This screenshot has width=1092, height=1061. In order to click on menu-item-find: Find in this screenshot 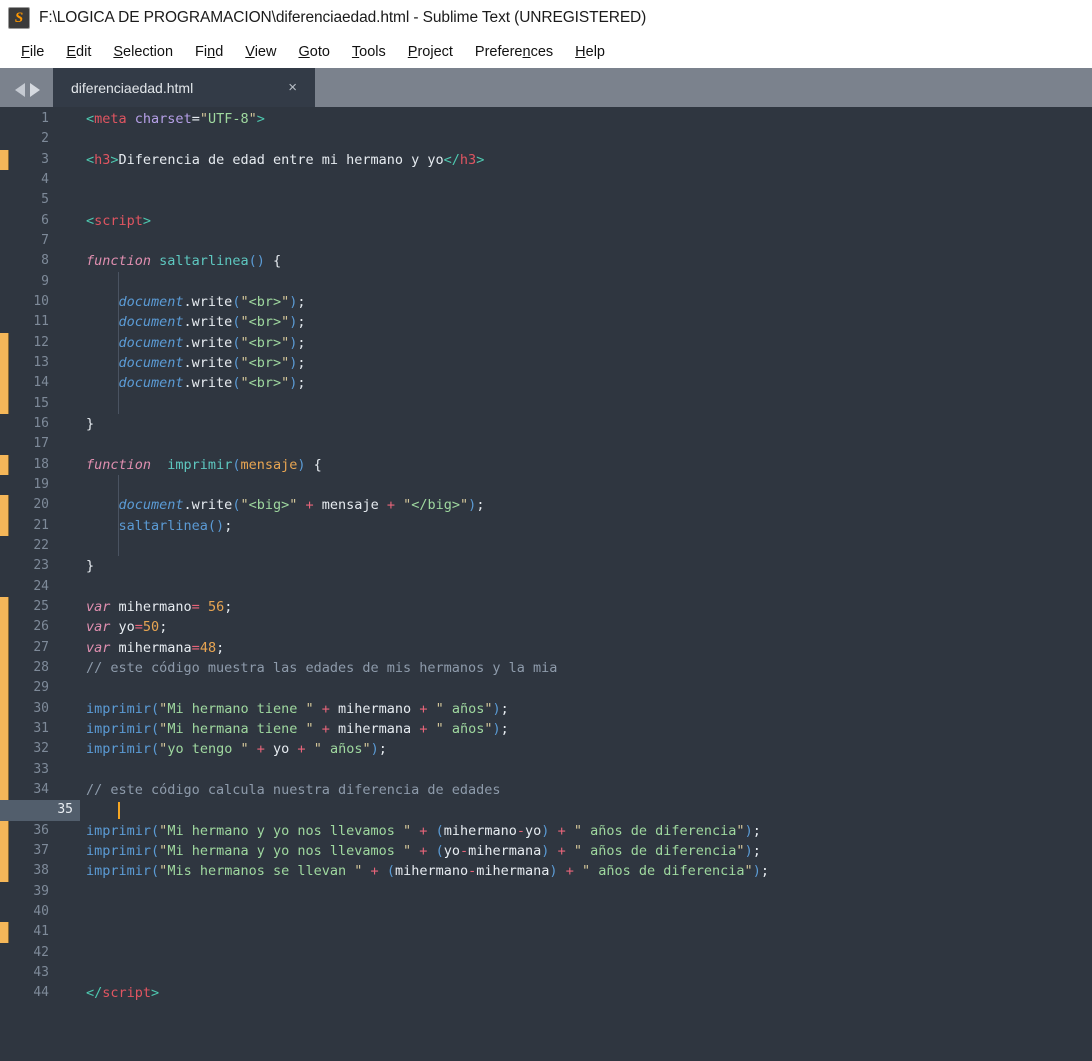, I will do `click(209, 52)`.